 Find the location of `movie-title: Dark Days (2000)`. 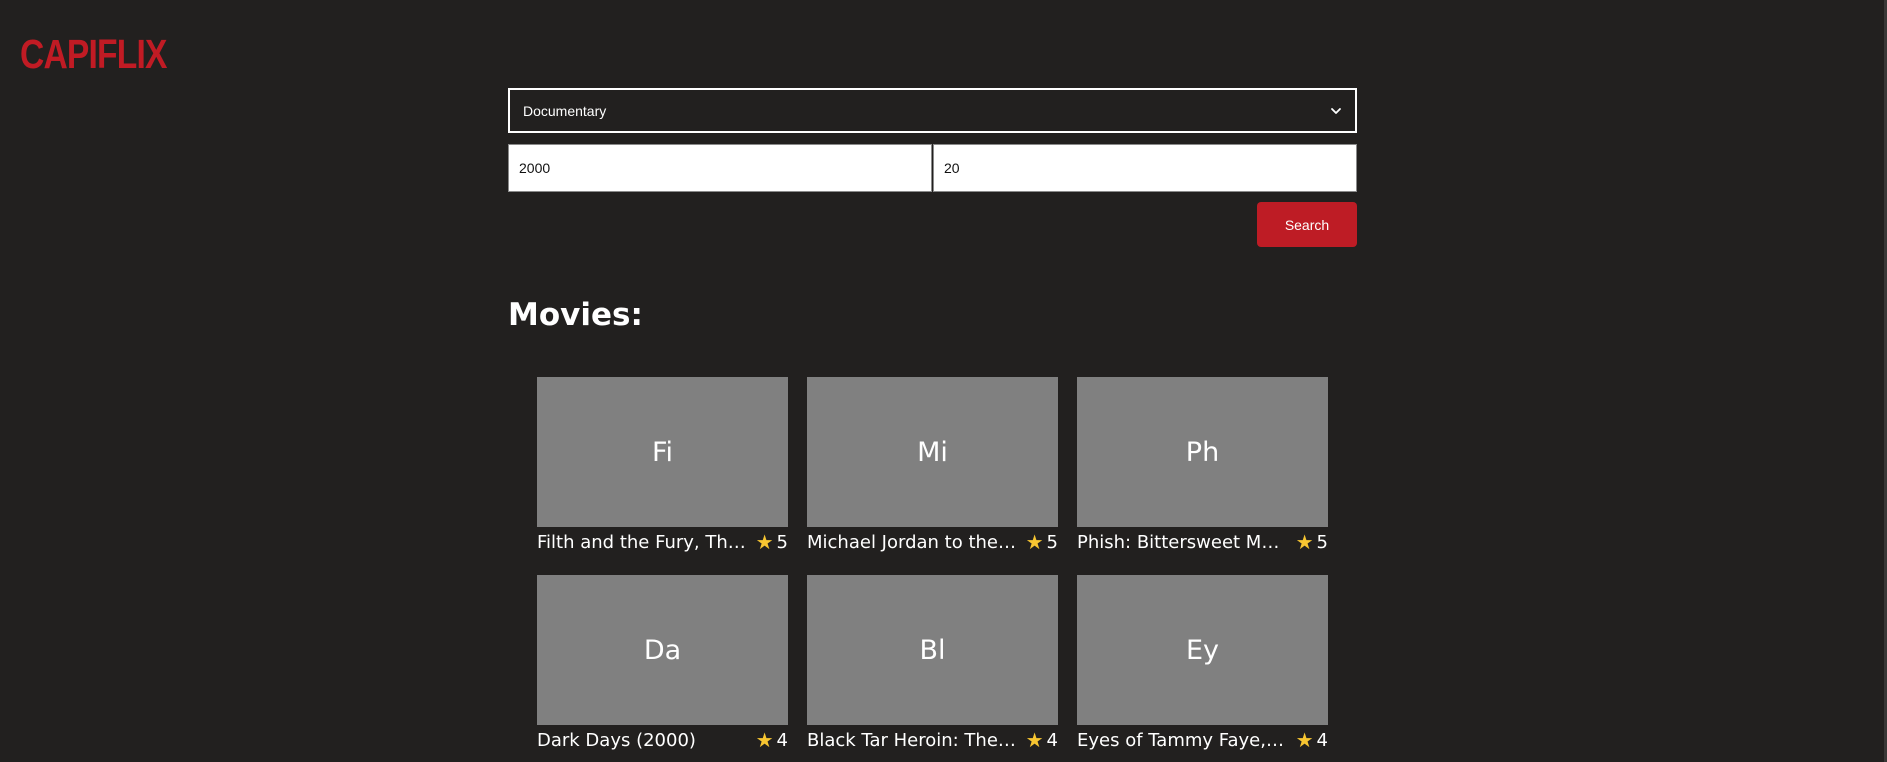

movie-title: Dark Days (2000) is located at coordinates (616, 740).